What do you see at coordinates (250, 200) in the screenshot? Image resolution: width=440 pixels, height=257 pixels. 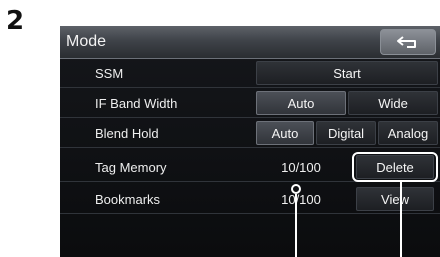 I see `row-bookmarks: Bookmarks 10/100 View` at bounding box center [250, 200].